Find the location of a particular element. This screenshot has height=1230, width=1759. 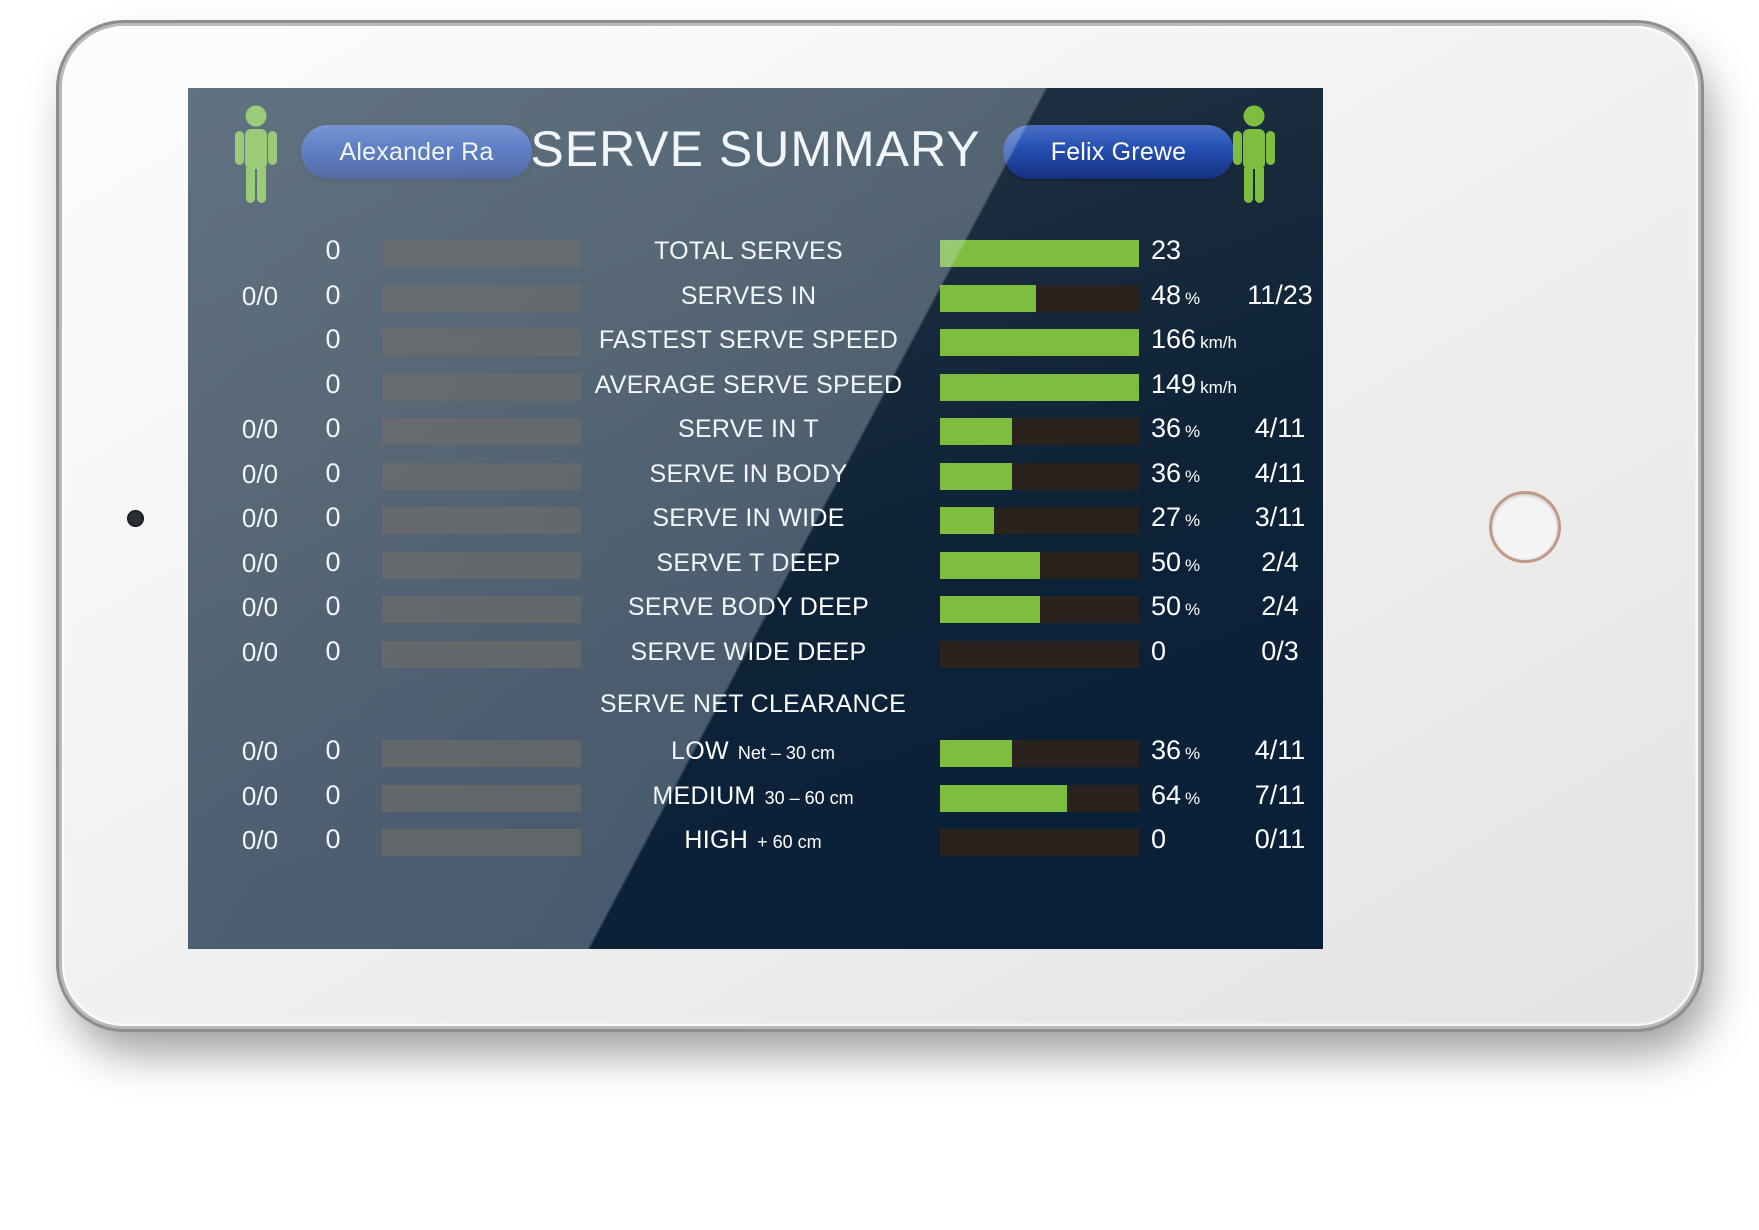

header: Alexander Ra SERVE SUMMARY Felix Grewe is located at coordinates (755, 153).